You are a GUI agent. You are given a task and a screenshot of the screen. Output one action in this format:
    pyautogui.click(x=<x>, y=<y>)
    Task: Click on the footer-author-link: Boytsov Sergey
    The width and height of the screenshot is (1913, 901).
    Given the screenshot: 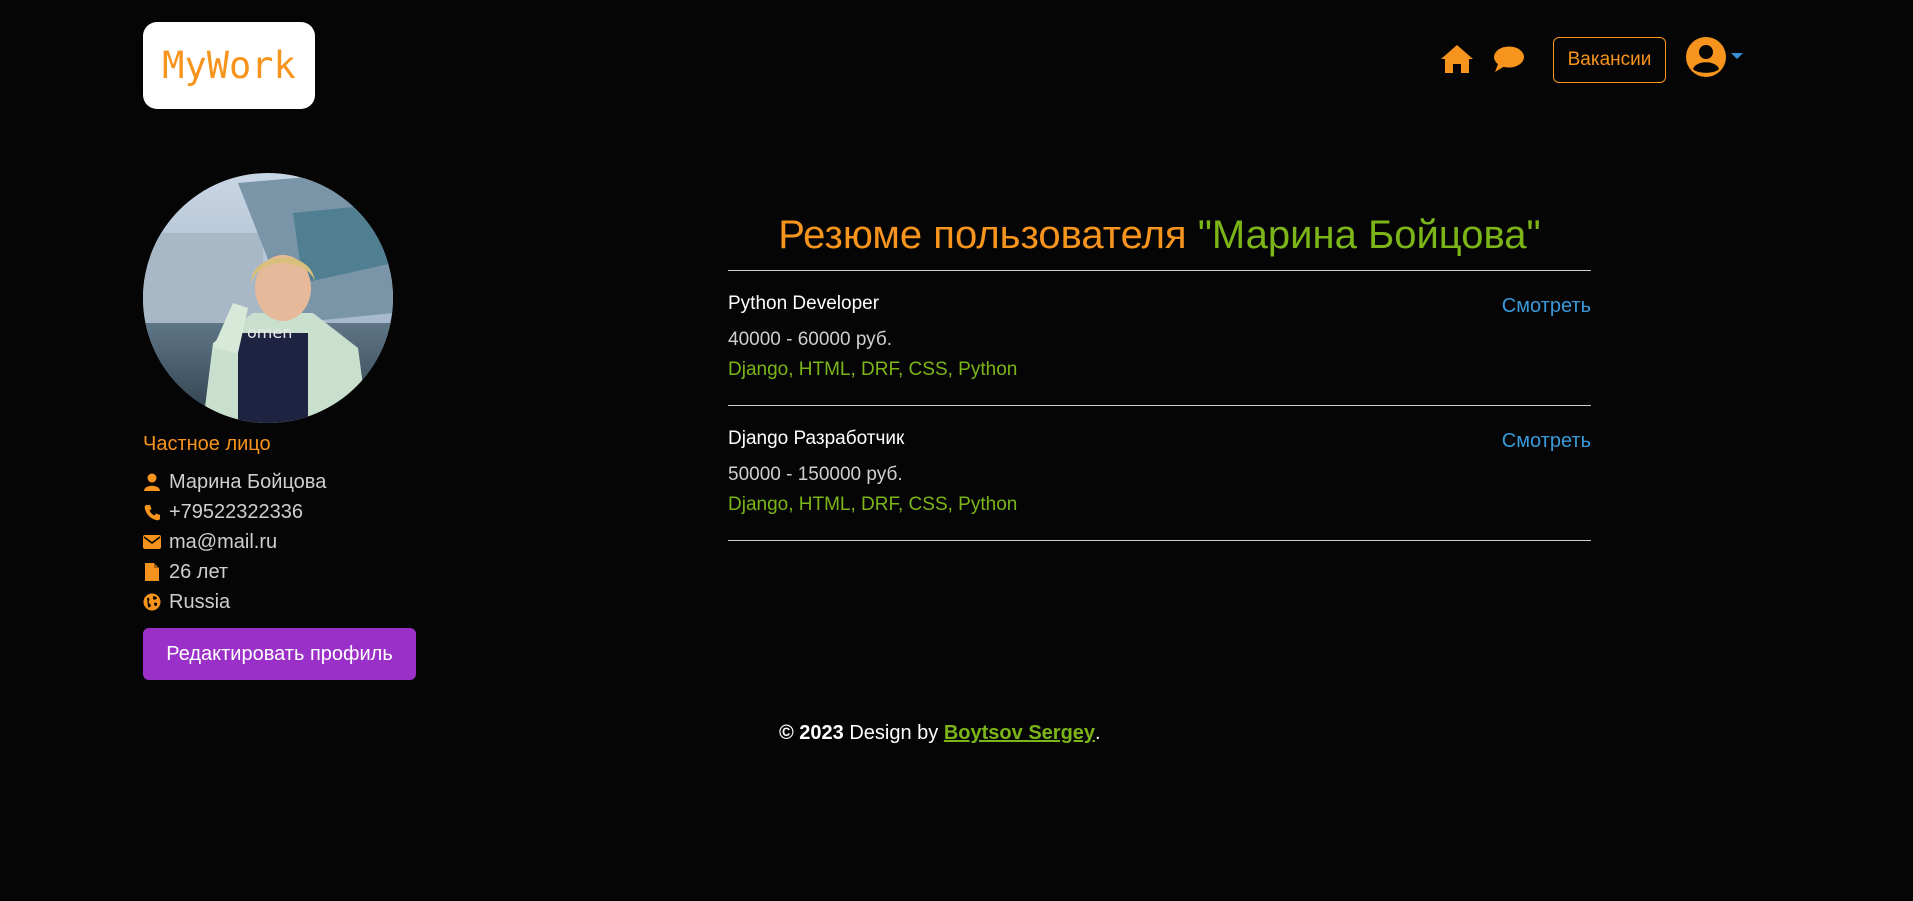 What is the action you would take?
    pyautogui.click(x=1019, y=733)
    